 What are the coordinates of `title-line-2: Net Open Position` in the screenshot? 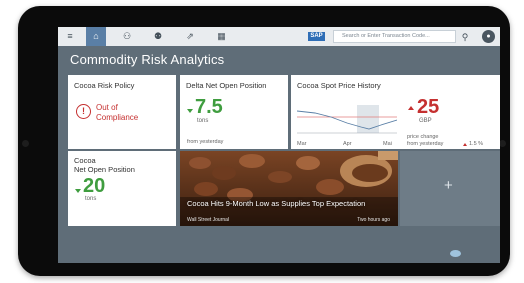 It's located at (104, 169).